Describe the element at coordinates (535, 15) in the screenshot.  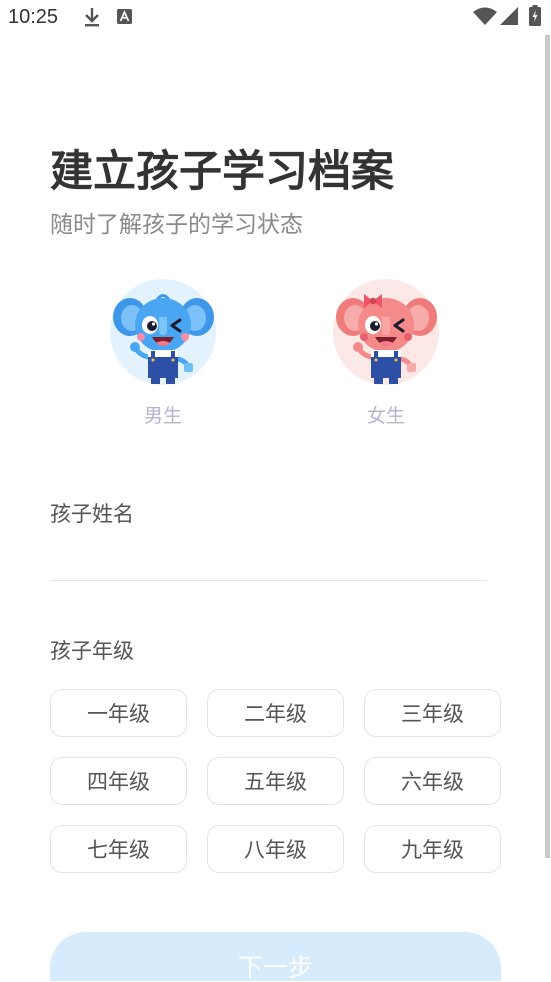
I see `battery-charging-icon` at that location.